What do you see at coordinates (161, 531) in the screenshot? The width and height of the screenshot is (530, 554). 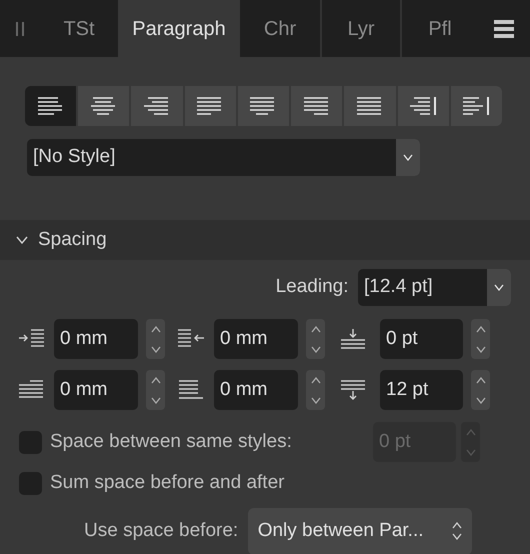 I see `use-space-before-label: Use space before:` at bounding box center [161, 531].